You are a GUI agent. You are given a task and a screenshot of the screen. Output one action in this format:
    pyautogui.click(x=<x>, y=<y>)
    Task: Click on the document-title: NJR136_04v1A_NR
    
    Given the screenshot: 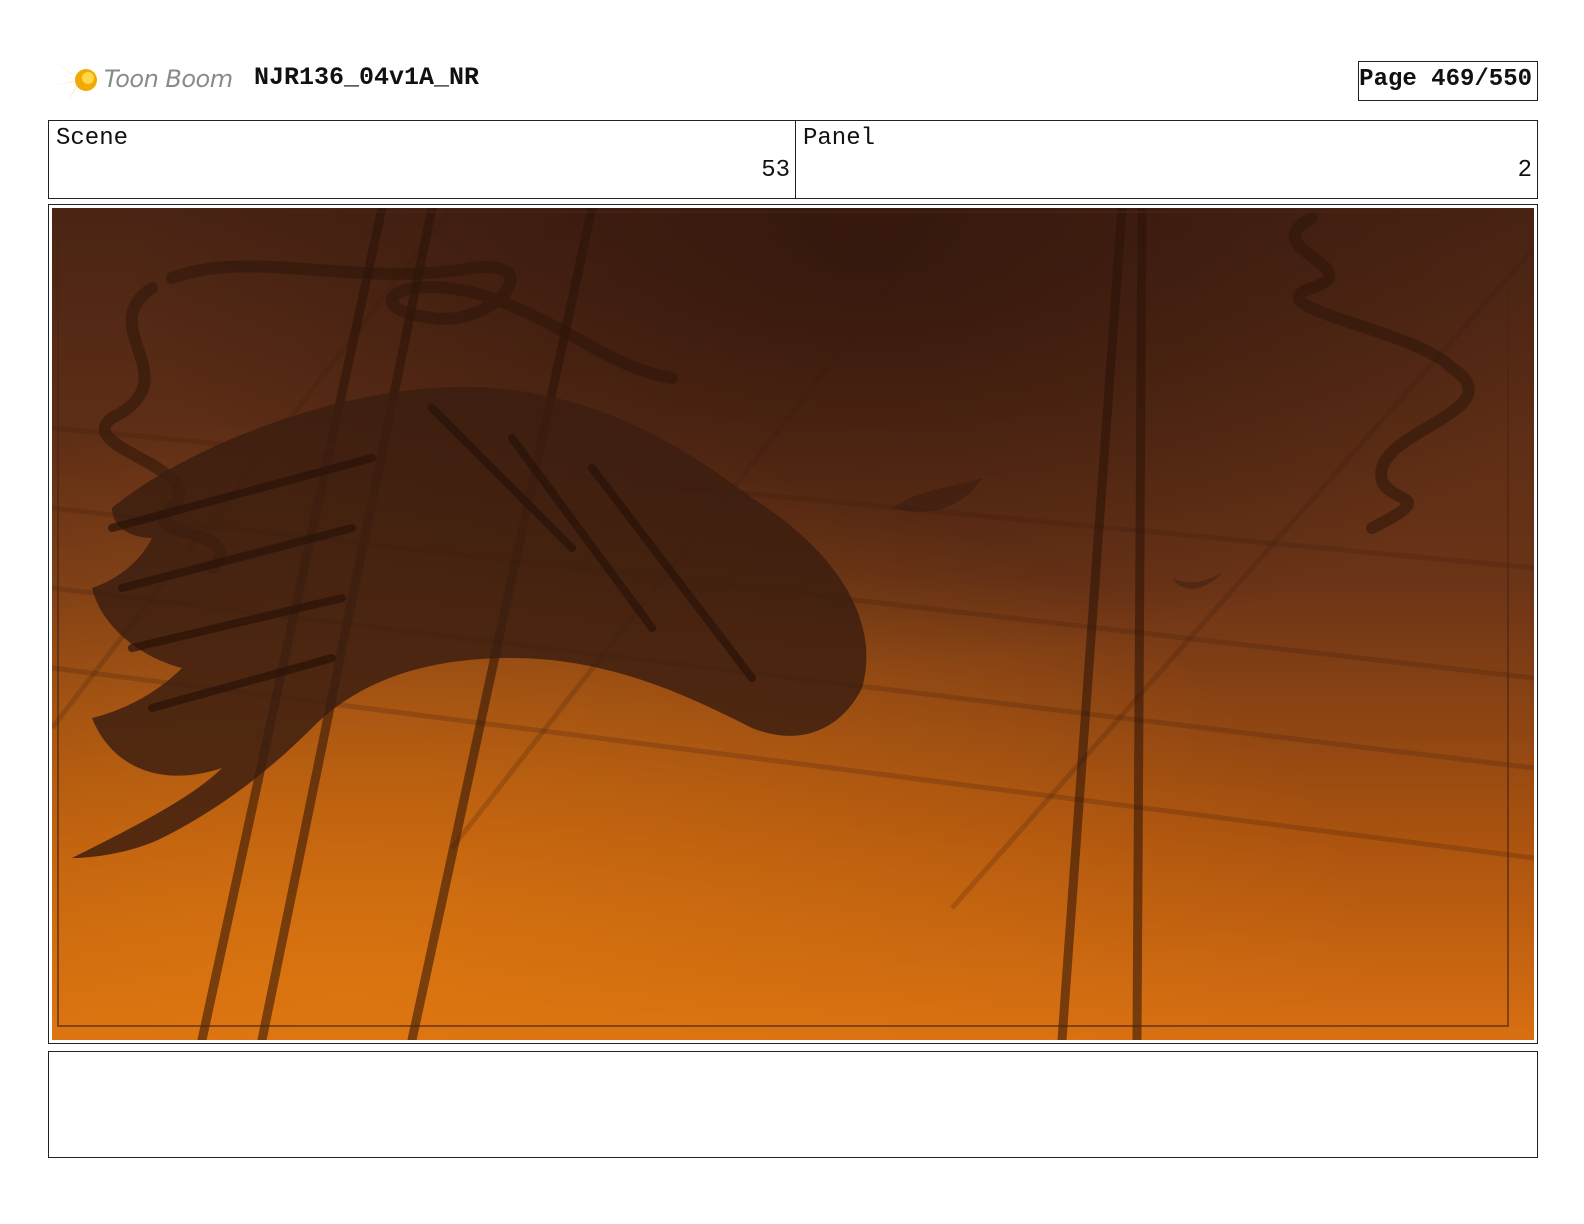 What is the action you would take?
    pyautogui.click(x=367, y=77)
    